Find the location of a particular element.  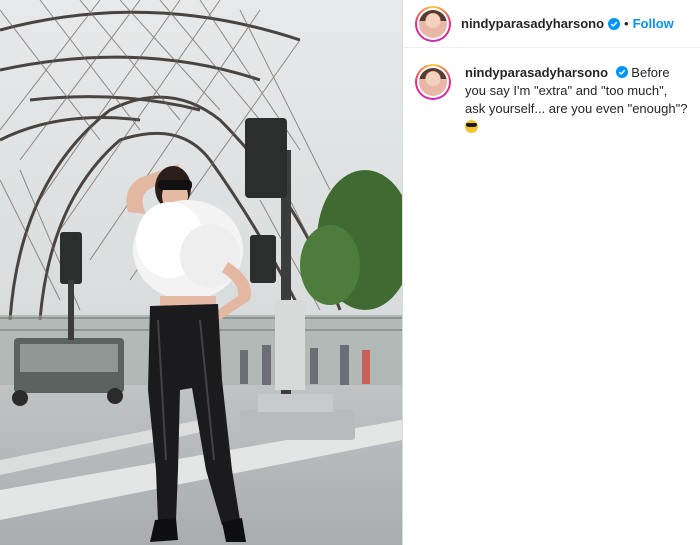

post-header: nindyparasadyharsono • Follow is located at coordinates (551, 24).